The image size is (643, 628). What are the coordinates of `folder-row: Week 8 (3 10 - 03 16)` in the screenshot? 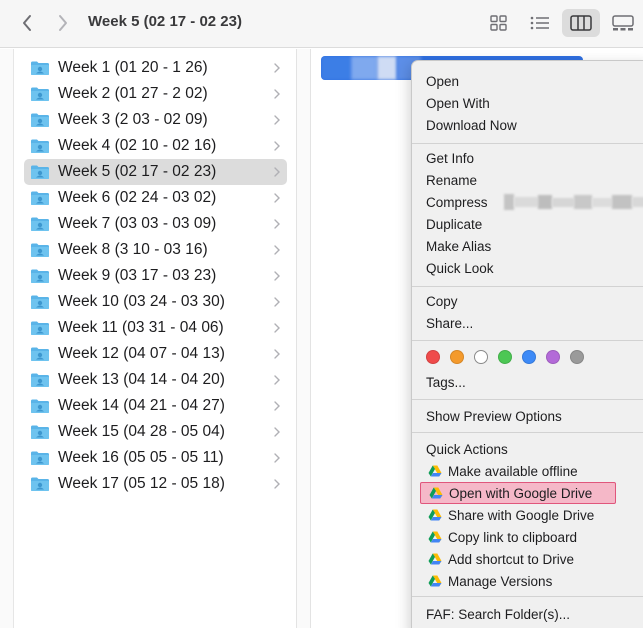 It's located at (155, 250).